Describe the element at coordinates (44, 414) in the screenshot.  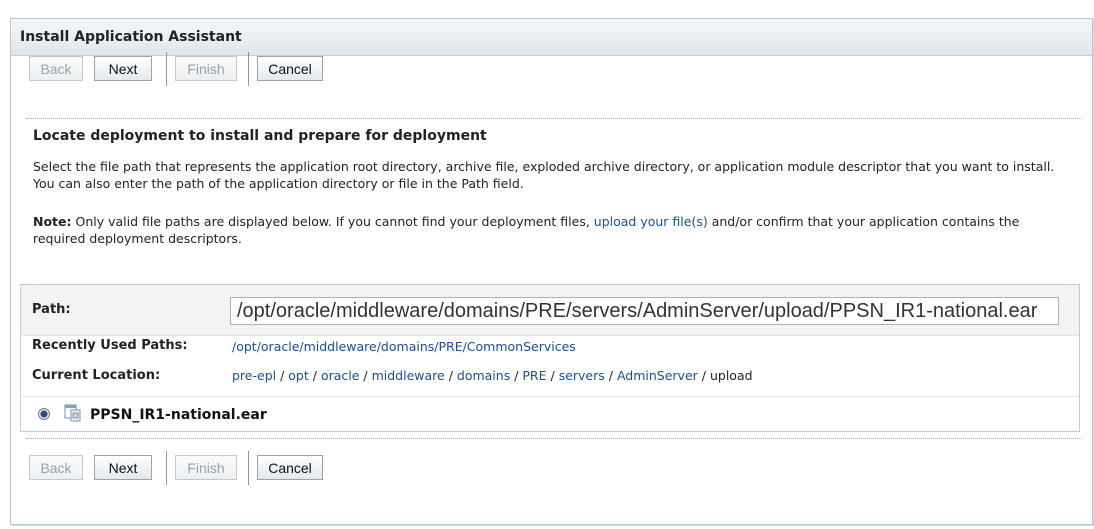
I see `file-radio-button` at that location.